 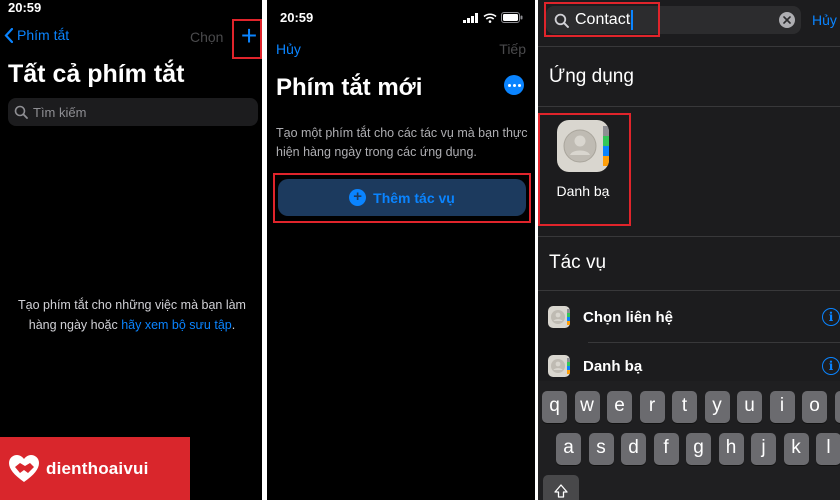 What do you see at coordinates (763, 449) in the screenshot?
I see `key-j: j` at bounding box center [763, 449].